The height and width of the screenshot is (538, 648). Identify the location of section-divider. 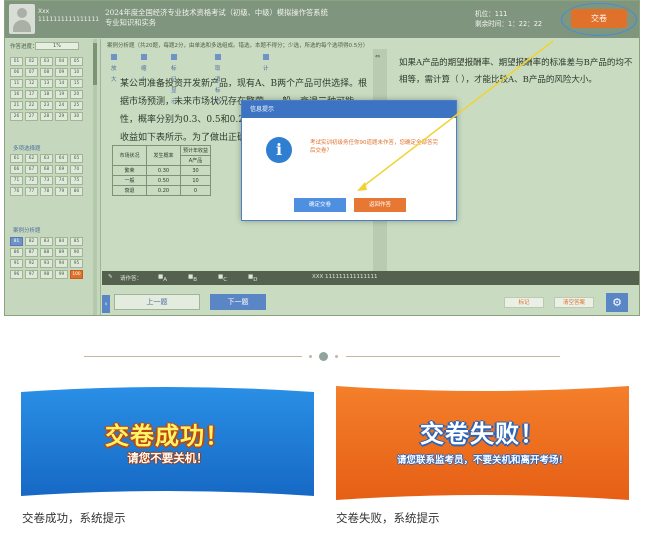
(322, 356).